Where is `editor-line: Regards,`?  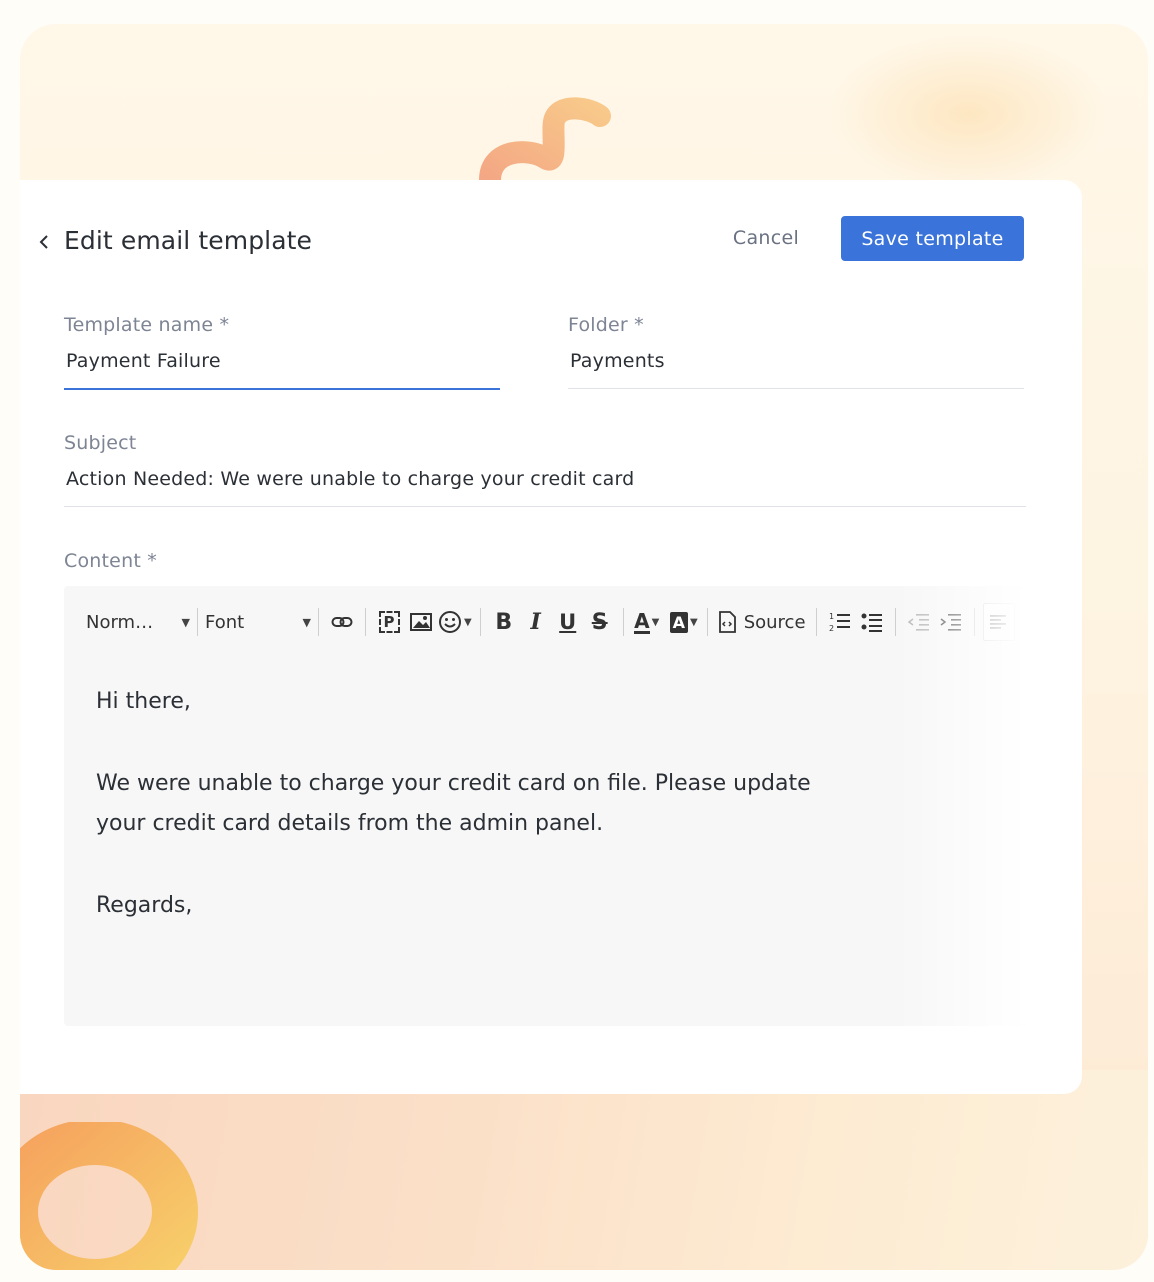
editor-line: Regards, is located at coordinates (144, 905).